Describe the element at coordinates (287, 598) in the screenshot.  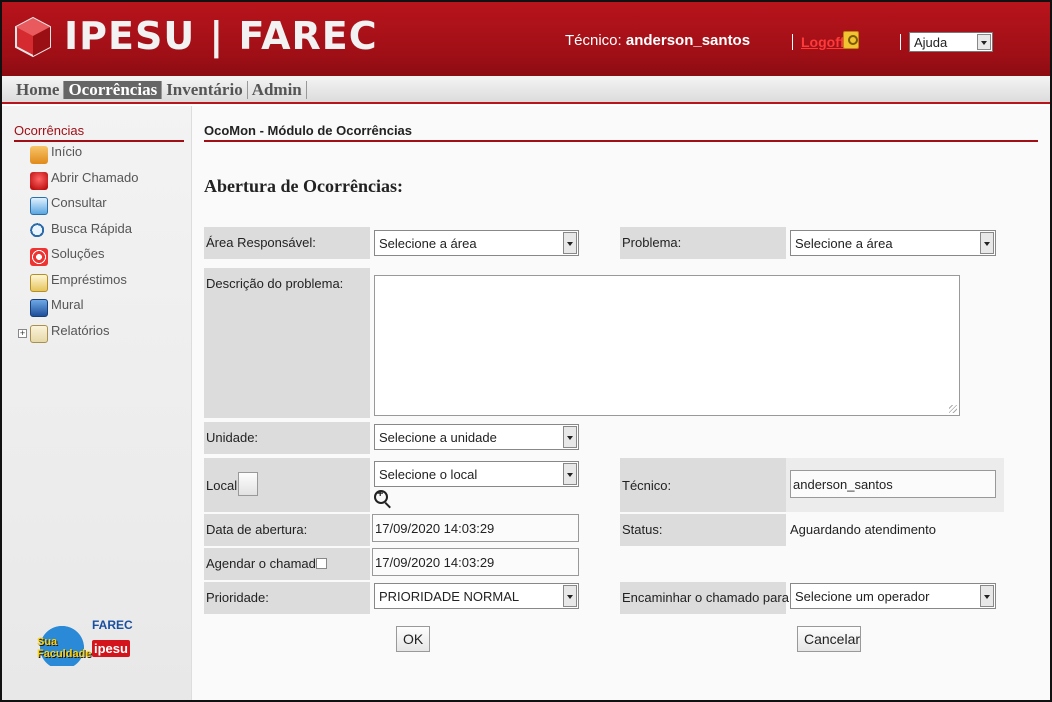
I see `prioridade-label: Prioridade:` at that location.